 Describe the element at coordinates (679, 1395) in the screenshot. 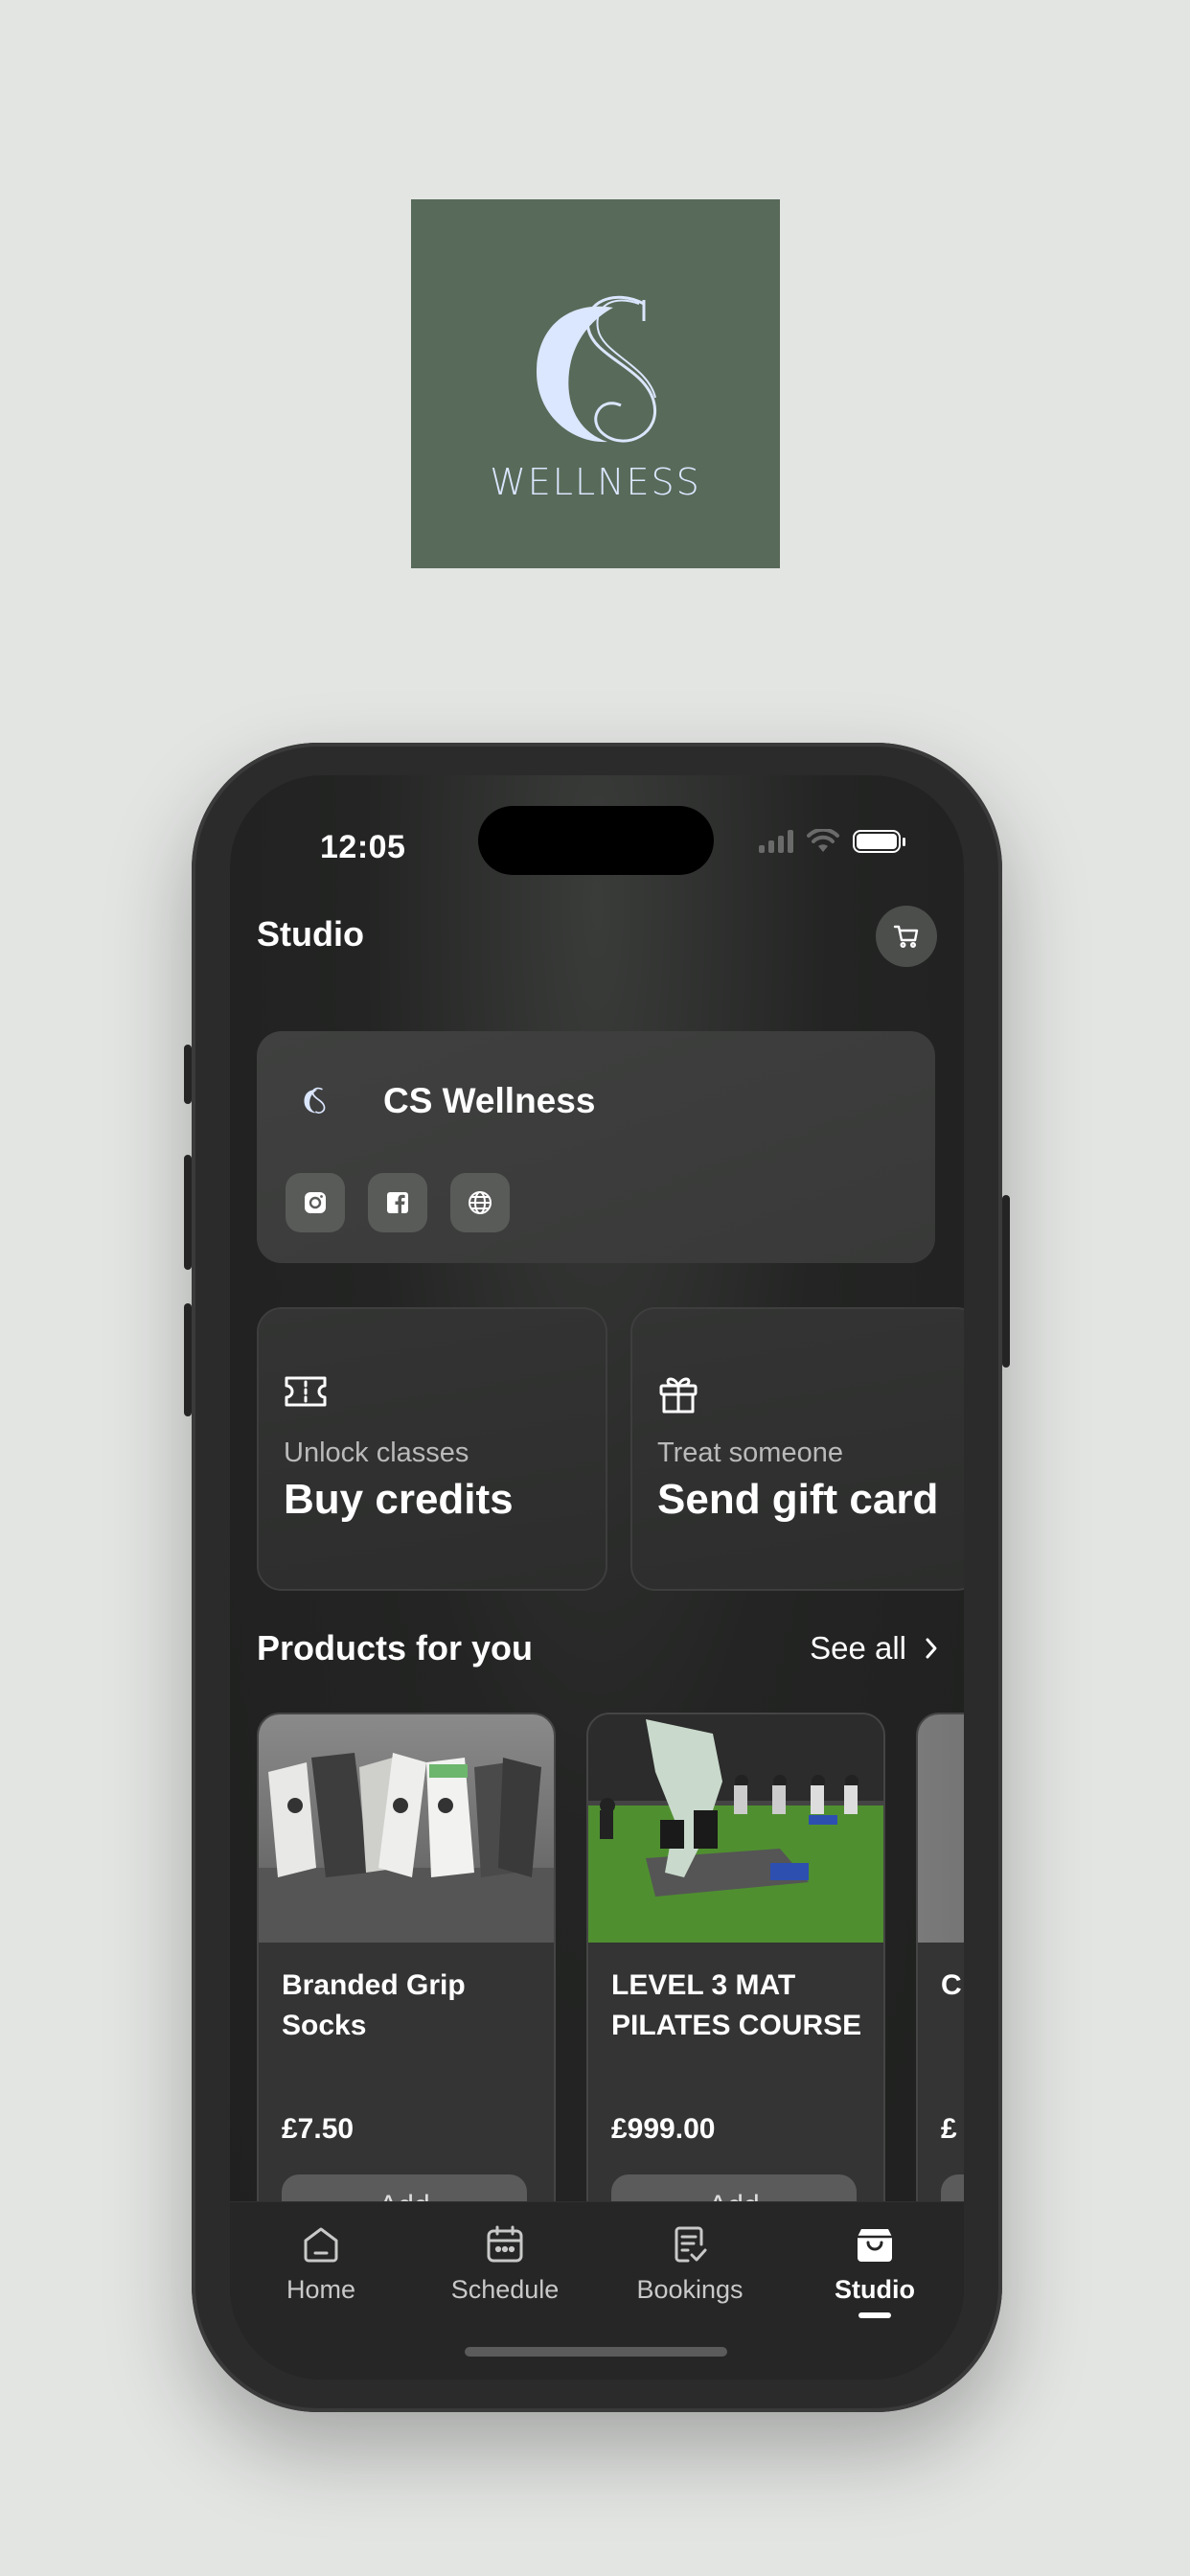

I see `gift-icon` at that location.